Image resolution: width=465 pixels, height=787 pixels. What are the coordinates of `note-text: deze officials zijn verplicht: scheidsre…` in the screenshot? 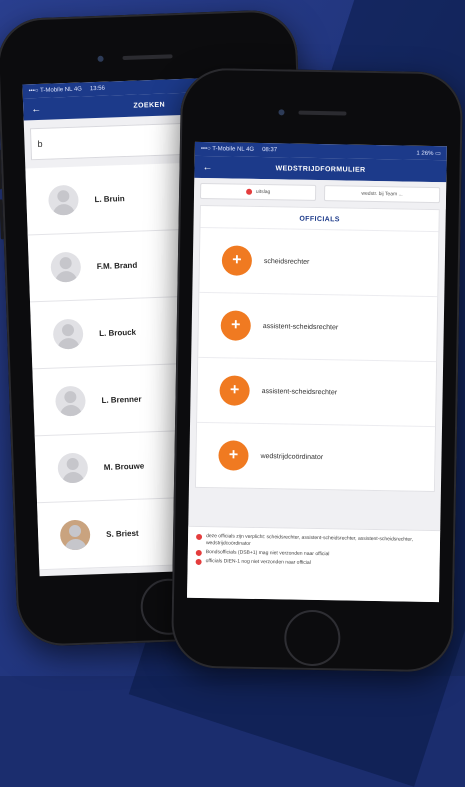 It's located at (320, 542).